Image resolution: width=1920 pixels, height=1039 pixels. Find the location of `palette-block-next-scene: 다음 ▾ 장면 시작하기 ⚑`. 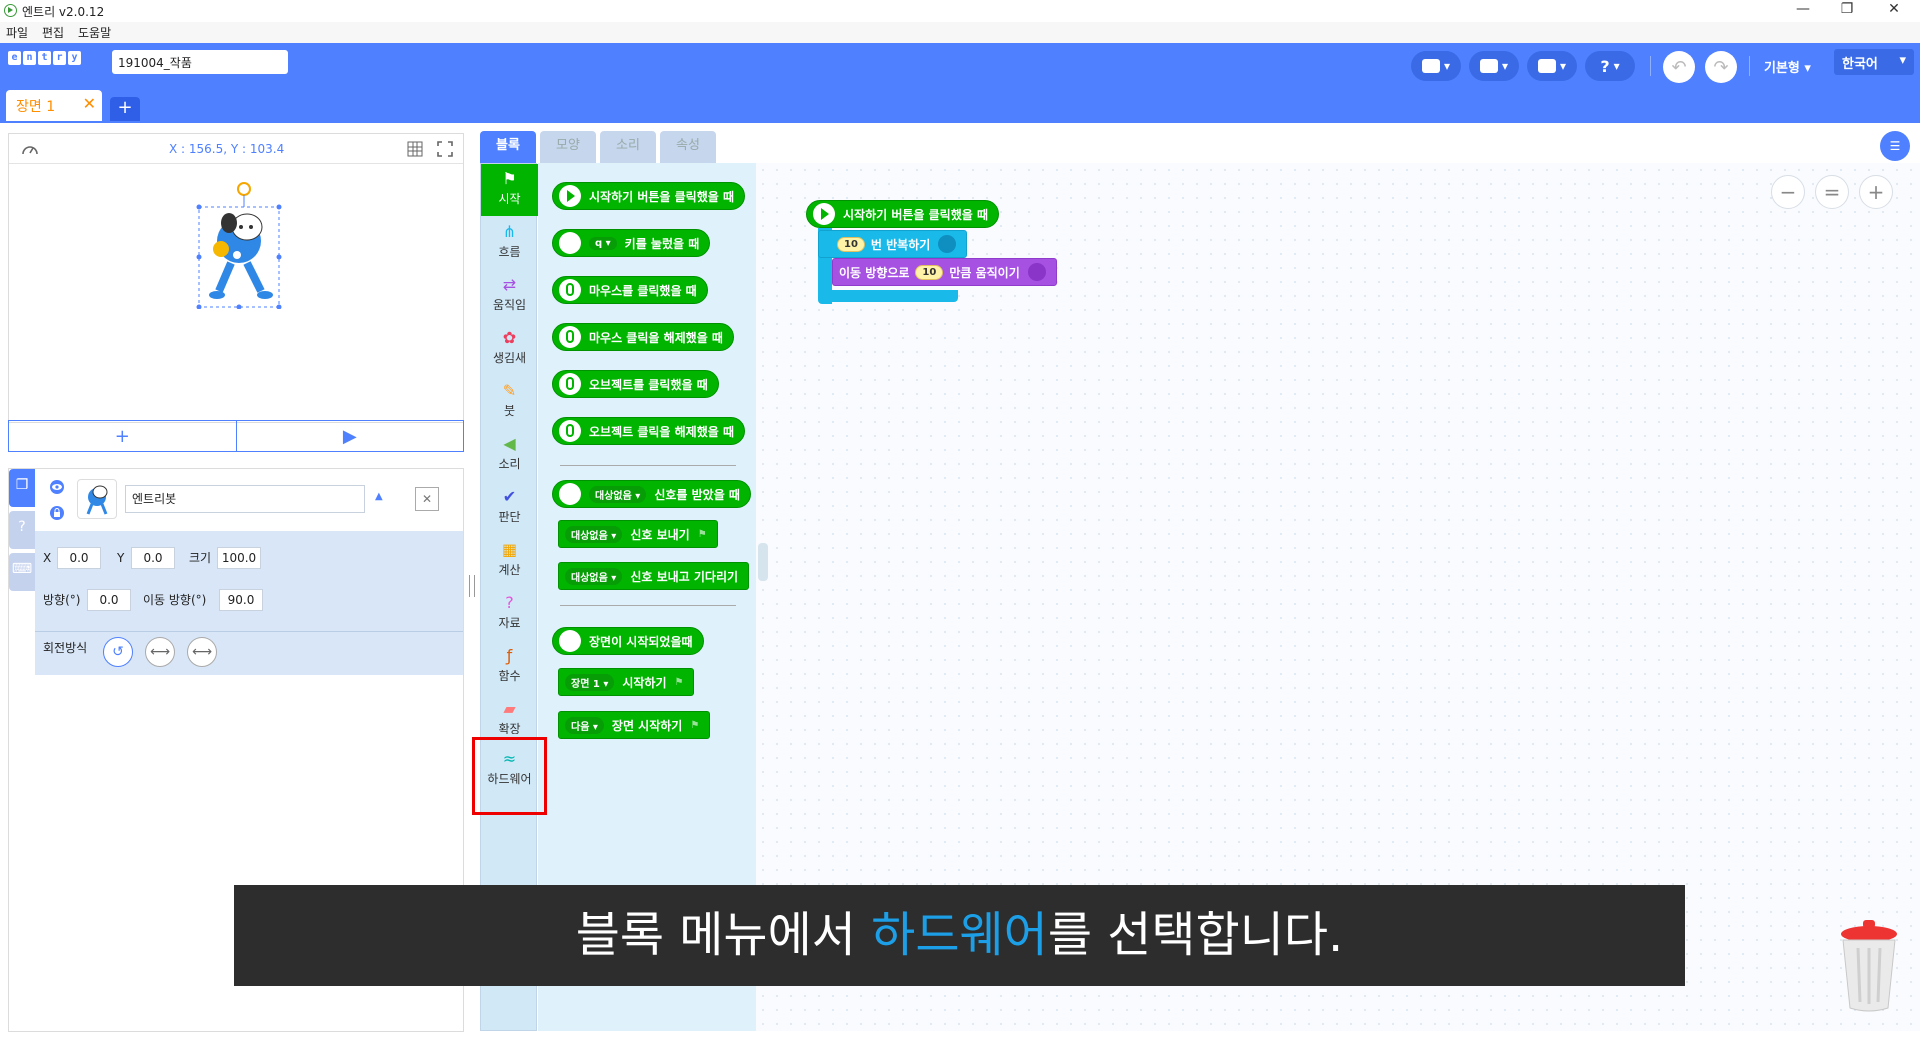

palette-block-next-scene: 다음 ▾ 장면 시작하기 ⚑ is located at coordinates (634, 725).